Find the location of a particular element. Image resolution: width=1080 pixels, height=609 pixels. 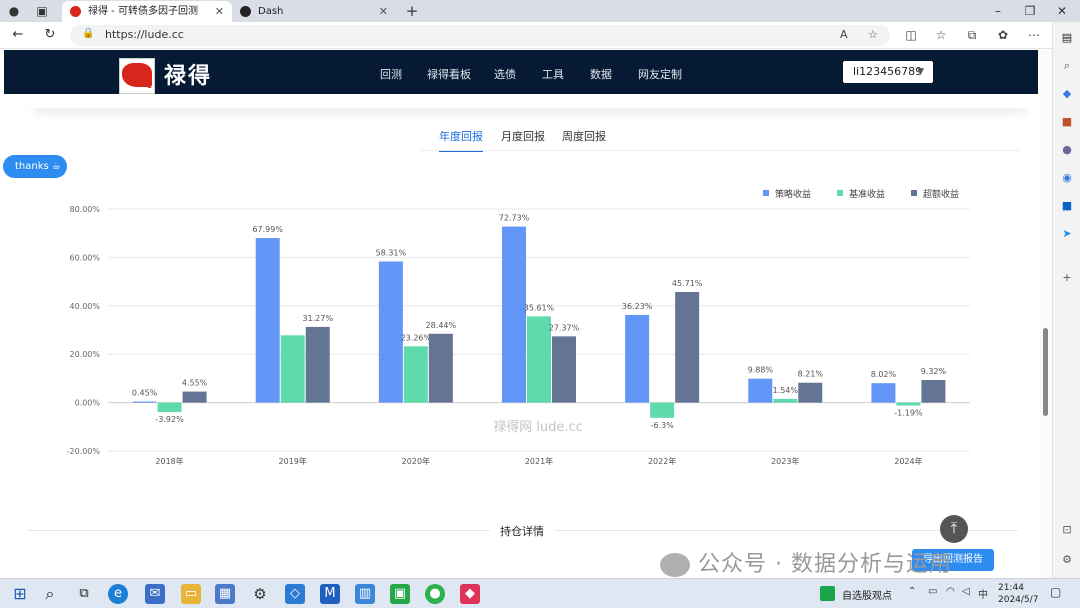

sidebar-search-icon: ⌕ is located at coordinates (1067, 66).